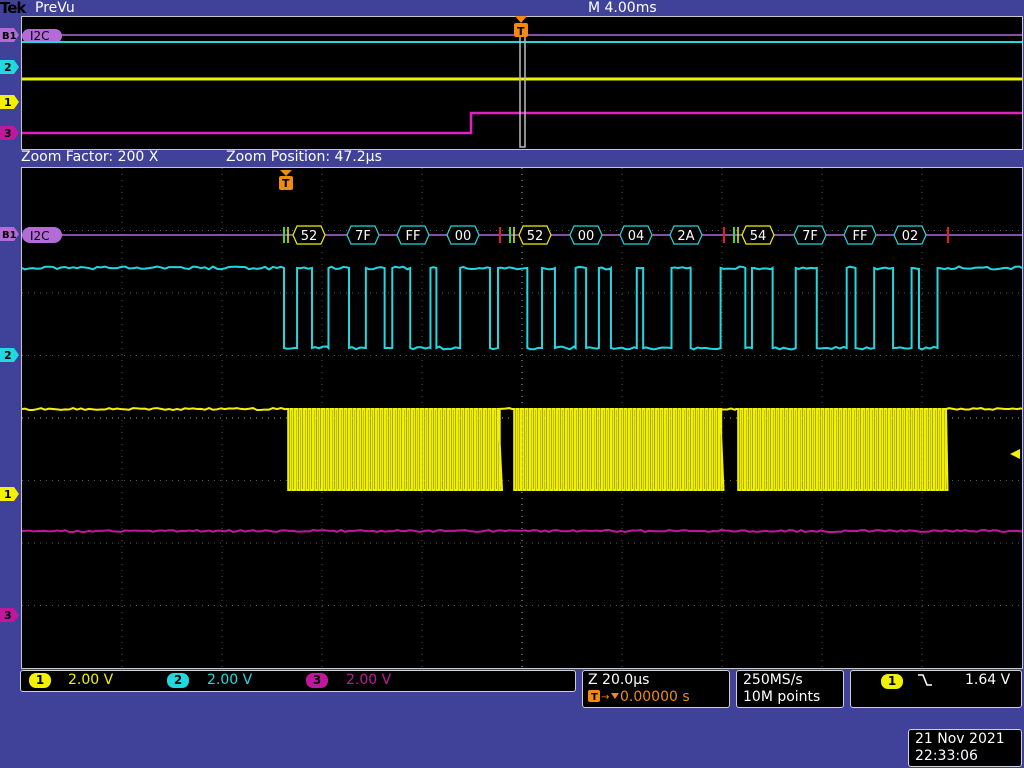  I want to click on acquisition-mode: PreVu, so click(55, 8).